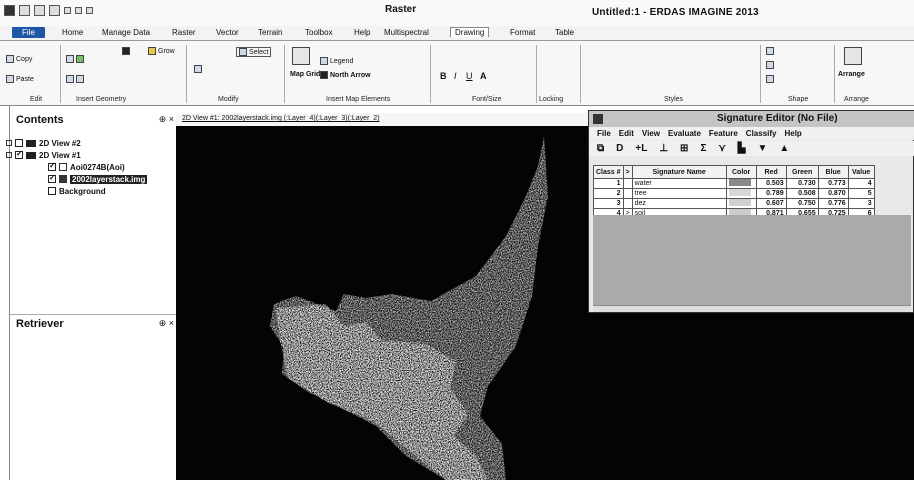 This screenshot has width=914, height=480. I want to click on arrange-icon, so click(853, 56).